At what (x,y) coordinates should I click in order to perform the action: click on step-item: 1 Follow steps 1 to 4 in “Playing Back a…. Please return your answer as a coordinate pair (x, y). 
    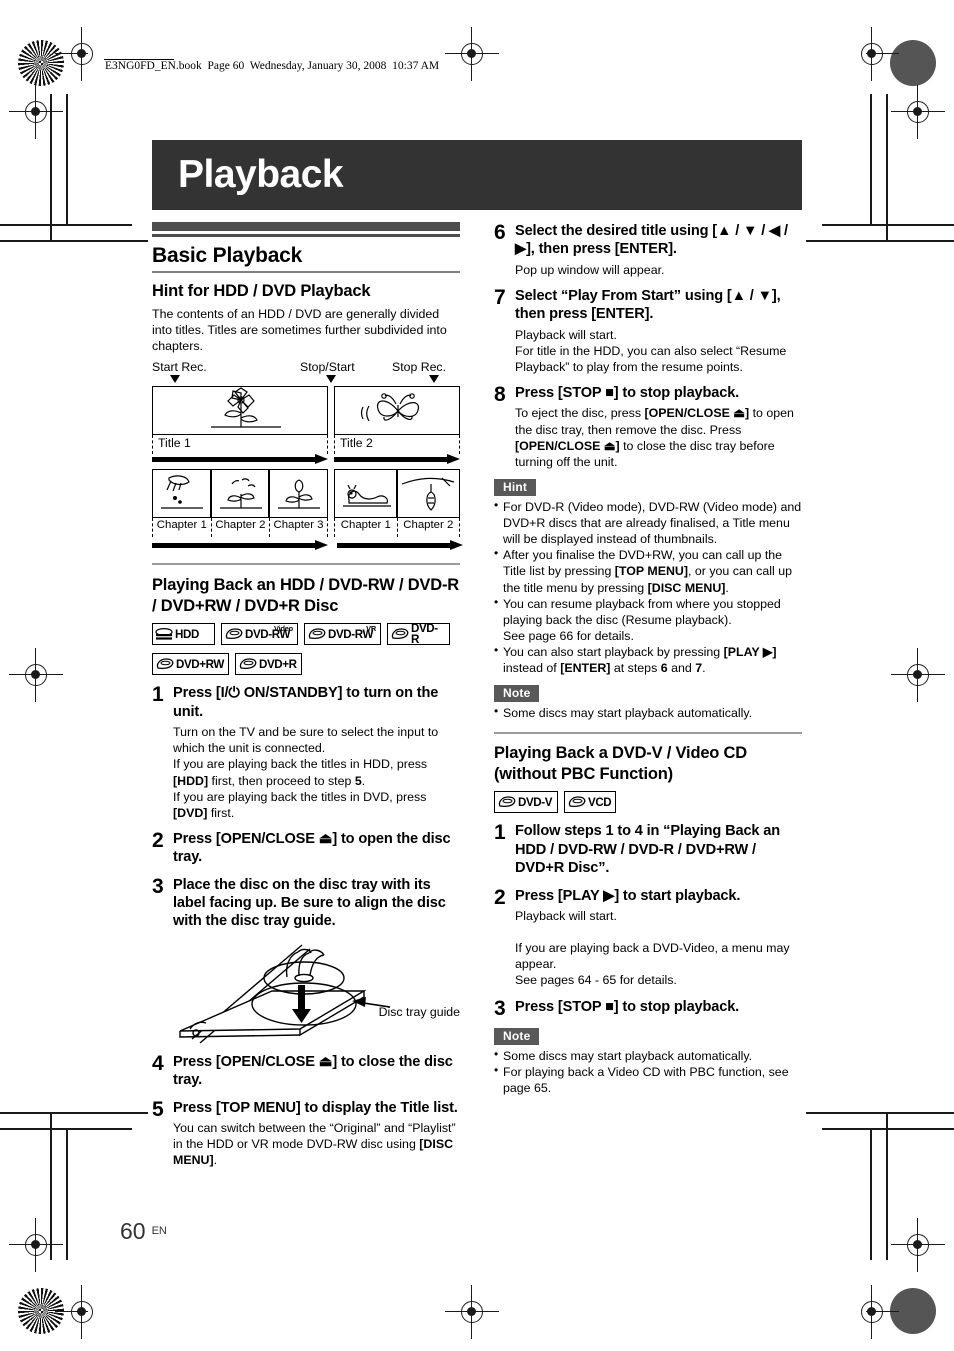
    Looking at the image, I should click on (648, 849).